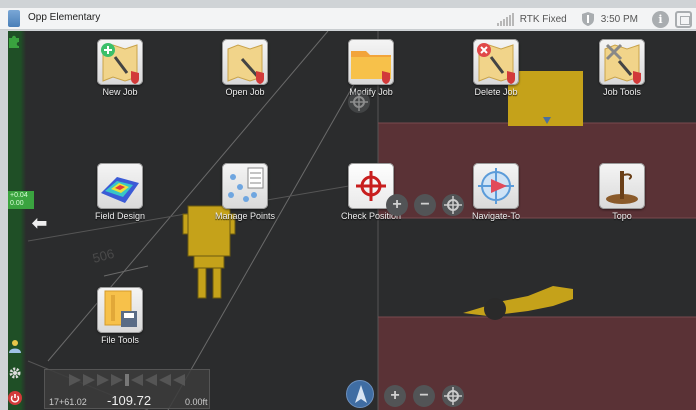 The height and width of the screenshot is (410, 696). What do you see at coordinates (127, 381) in the screenshot?
I see `lightbar` at bounding box center [127, 381].